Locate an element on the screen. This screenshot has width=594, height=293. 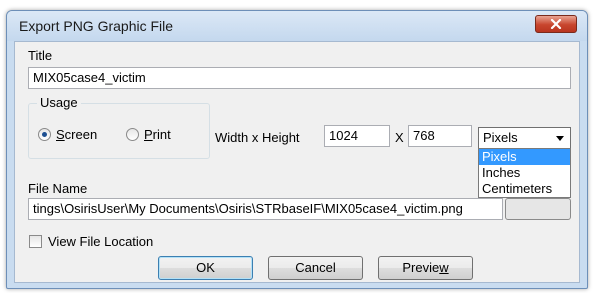
unit-option-pixels: Pixels is located at coordinates (524, 157).